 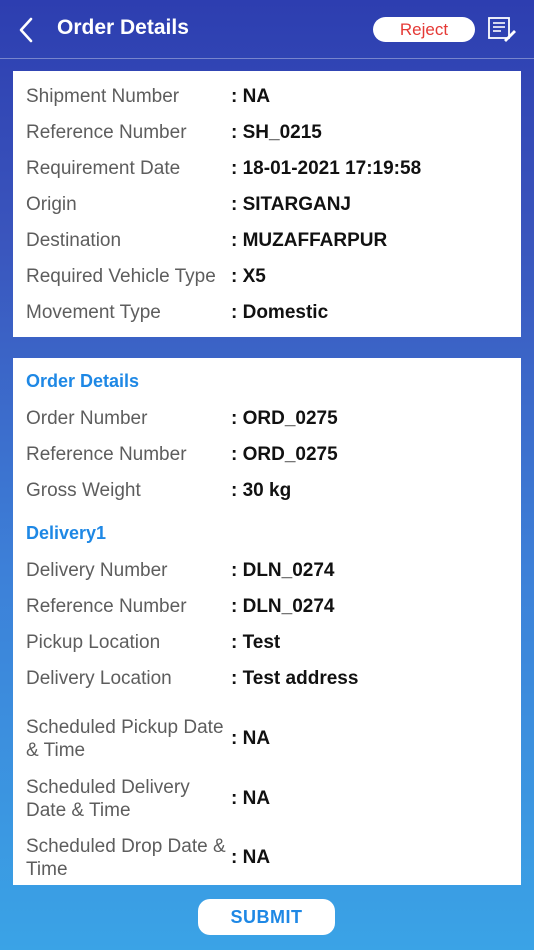 I want to click on field-value: : Domestic, so click(x=280, y=312).